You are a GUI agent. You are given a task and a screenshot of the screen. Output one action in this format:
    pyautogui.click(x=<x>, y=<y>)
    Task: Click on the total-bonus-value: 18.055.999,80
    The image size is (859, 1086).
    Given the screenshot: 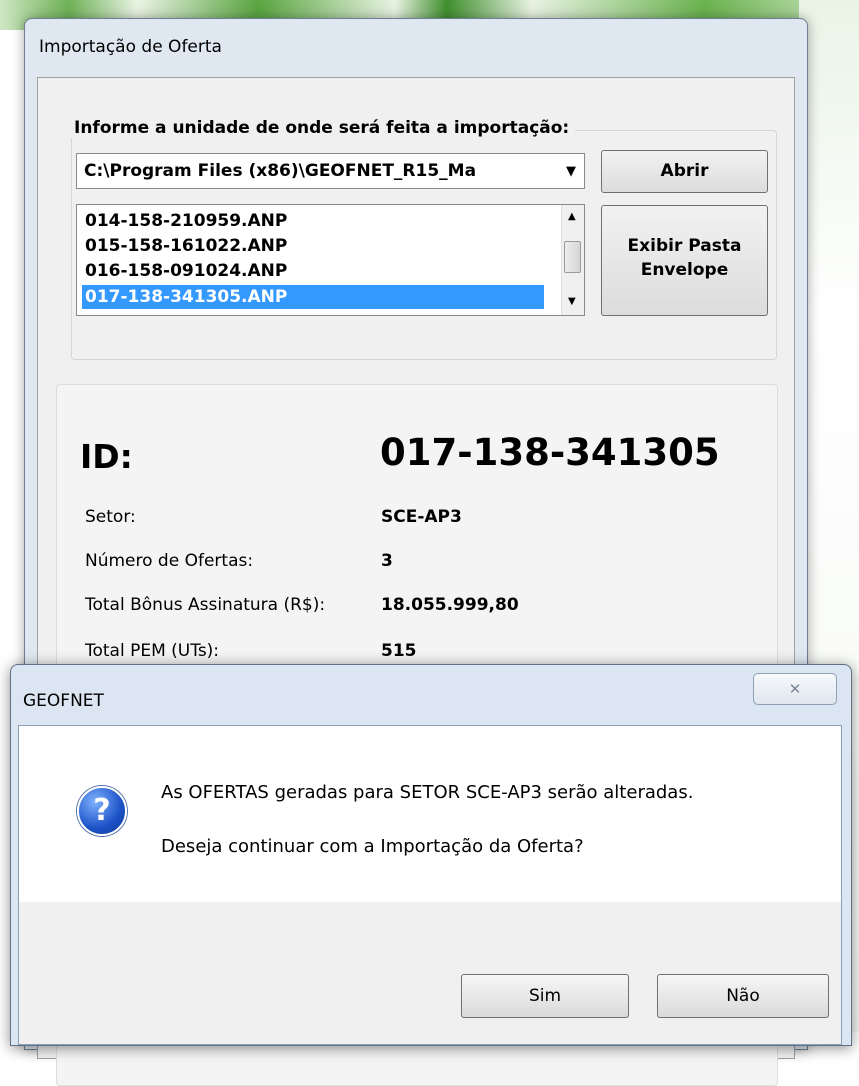 What is the action you would take?
    pyautogui.click(x=450, y=605)
    